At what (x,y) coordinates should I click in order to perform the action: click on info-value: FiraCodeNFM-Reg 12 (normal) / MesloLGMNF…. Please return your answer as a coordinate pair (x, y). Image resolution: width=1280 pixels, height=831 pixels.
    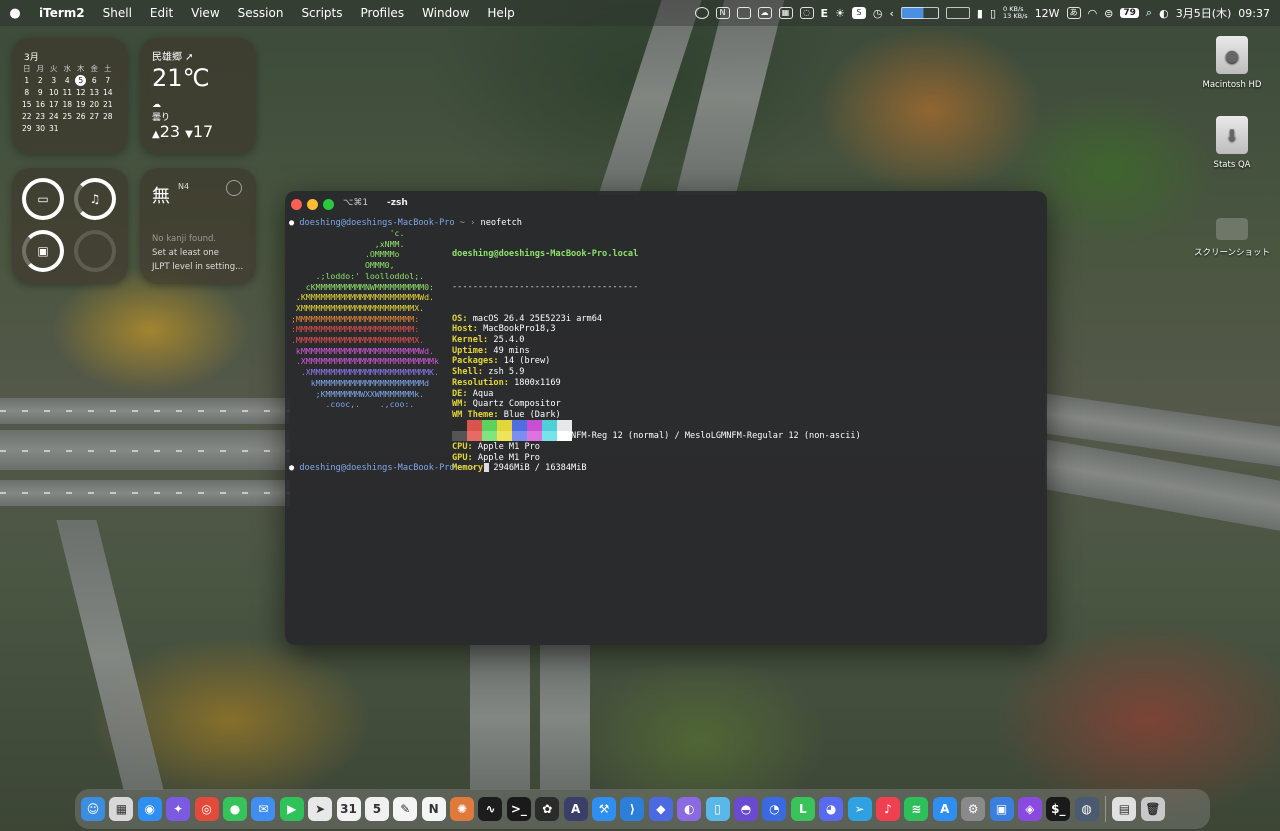
    Looking at the image, I should click on (695, 436).